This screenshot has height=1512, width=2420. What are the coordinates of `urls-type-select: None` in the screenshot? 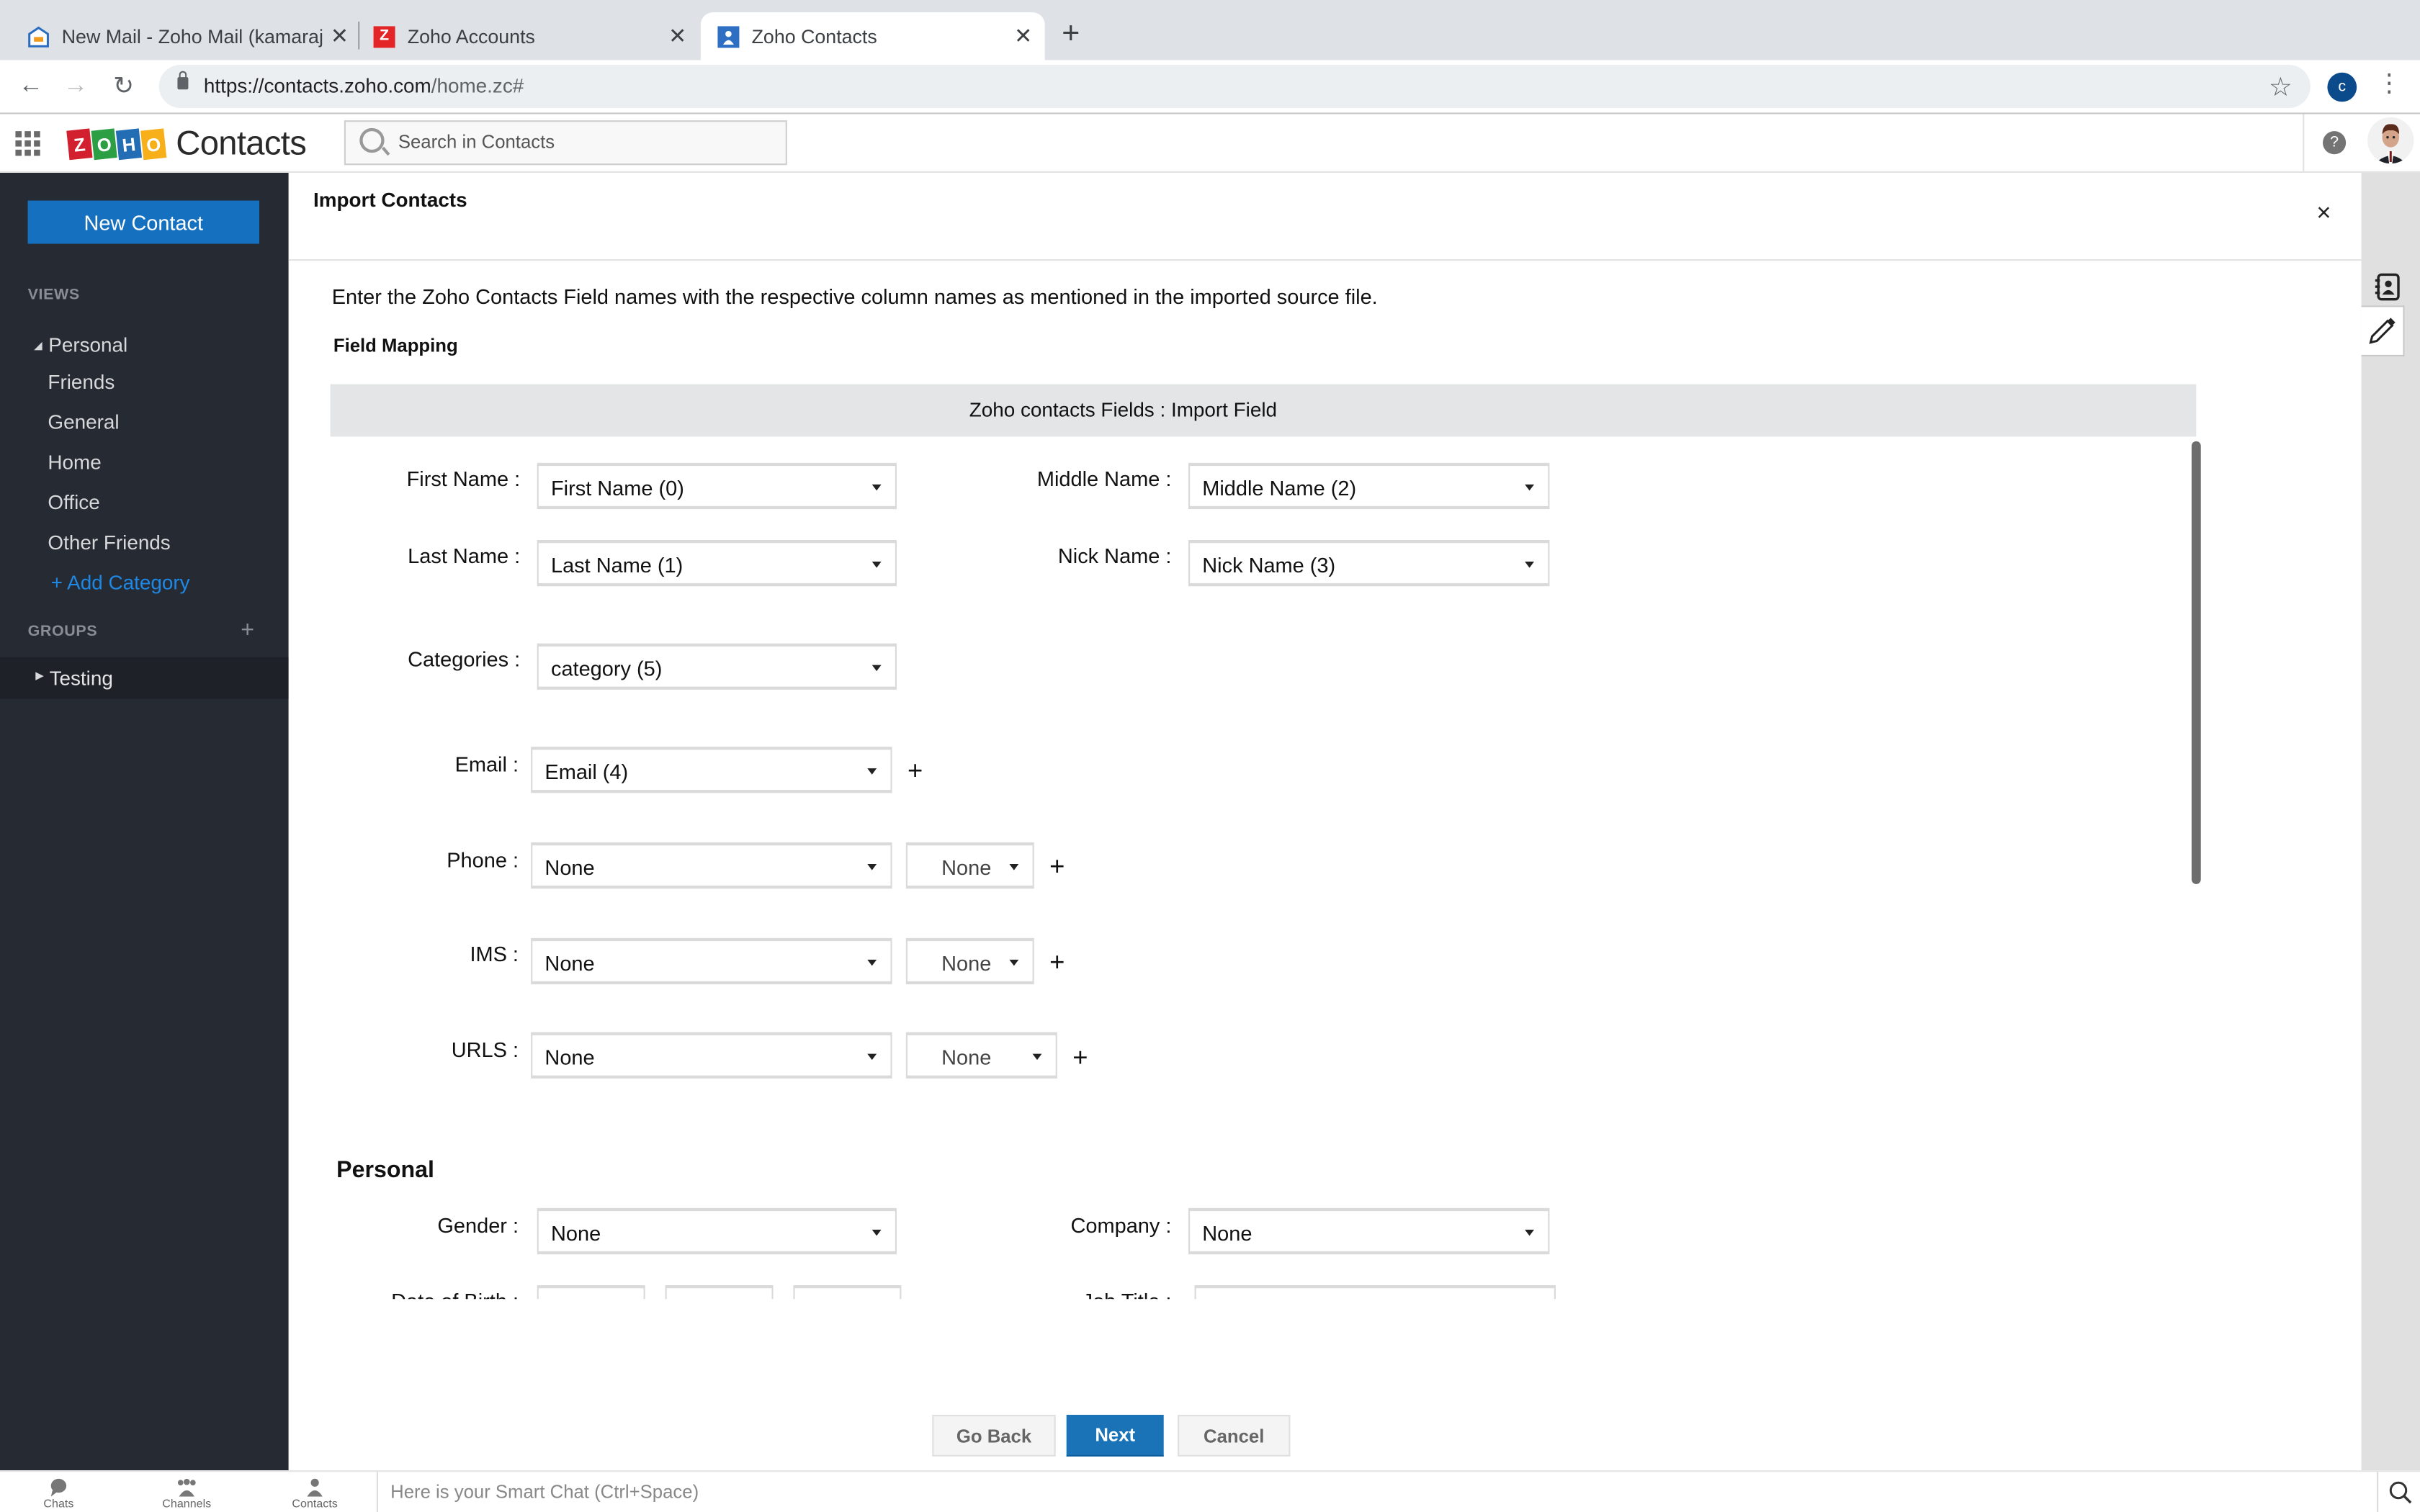 It's located at (981, 1055).